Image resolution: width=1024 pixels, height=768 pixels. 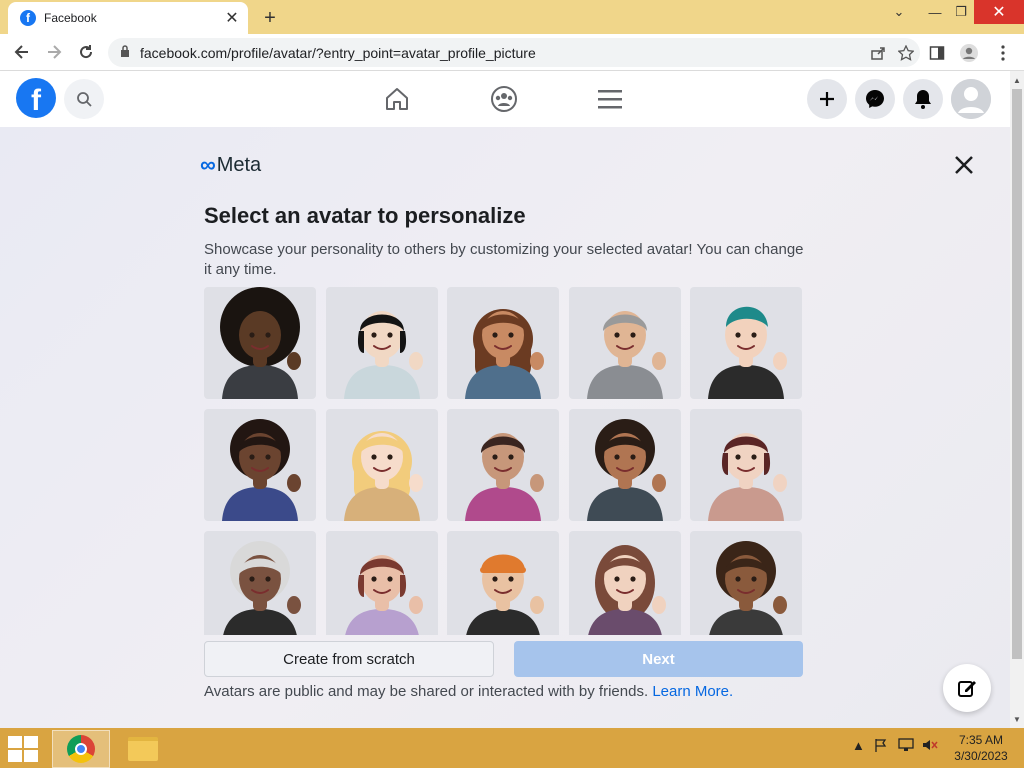 I want to click on reload-icon, so click(x=86, y=52).